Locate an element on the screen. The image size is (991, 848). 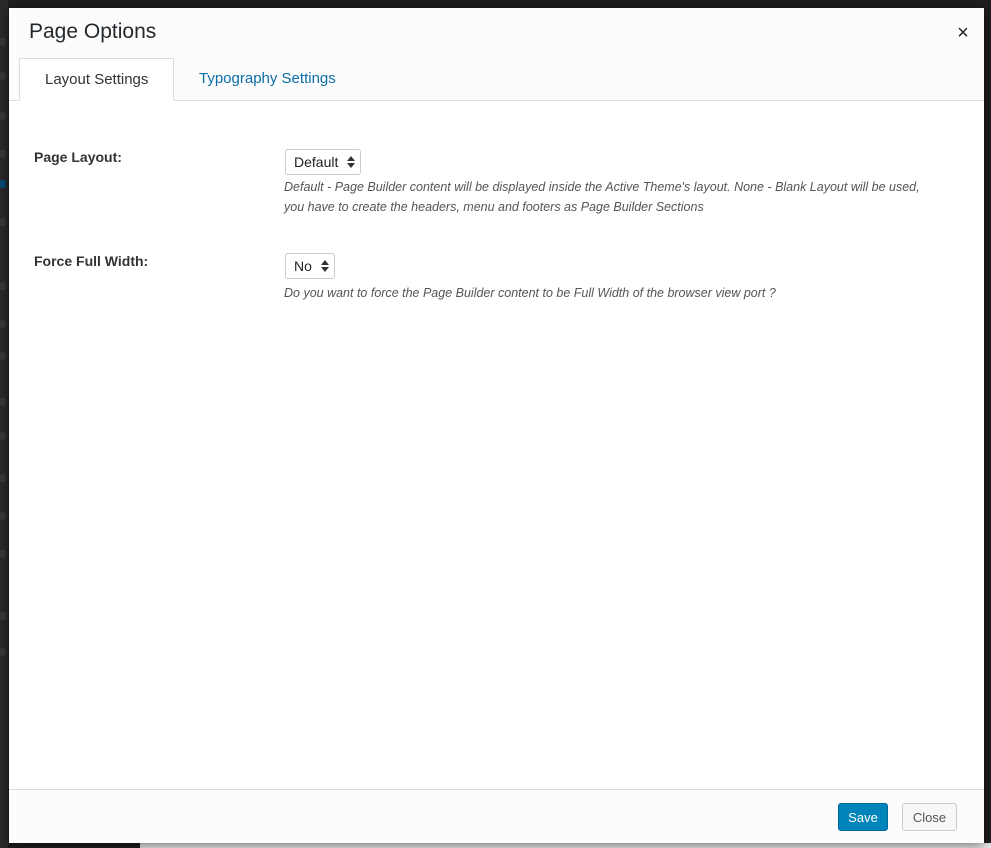
page-layout-label: Page Layout: is located at coordinates (78, 157).